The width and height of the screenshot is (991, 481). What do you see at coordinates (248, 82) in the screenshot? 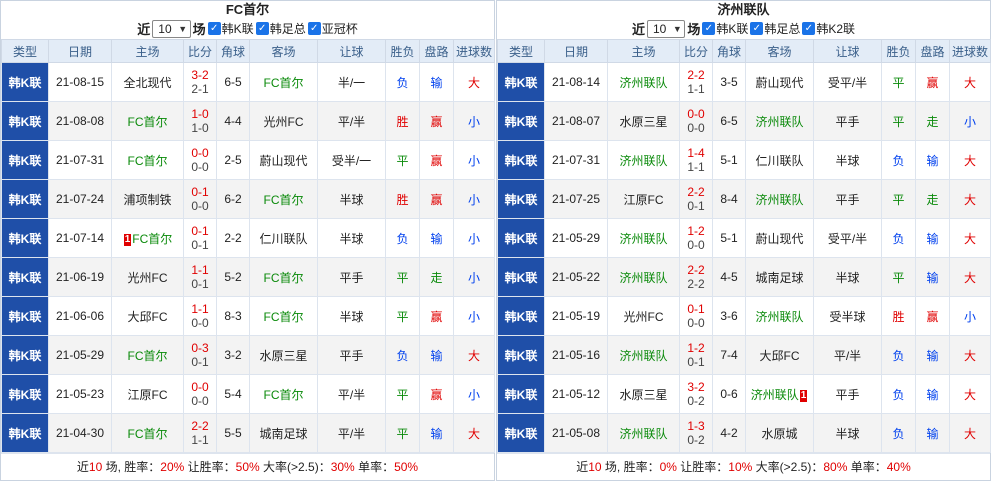
I see `match-row: 韩K联 21-08-15 全北现代 3-2 2-1 6-5 FC首尔 半/一负输大` at bounding box center [248, 82].